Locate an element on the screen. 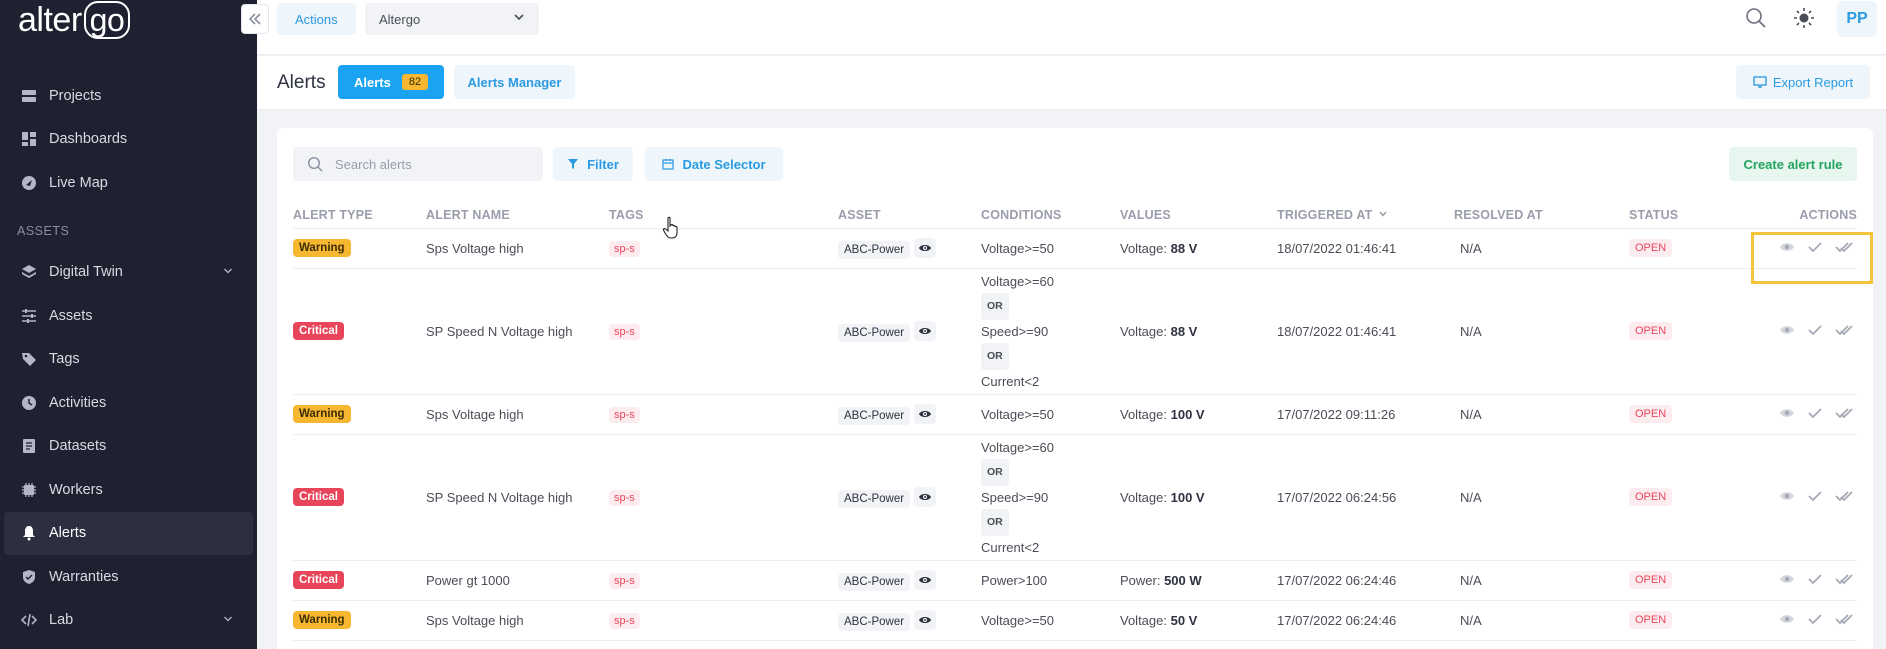  altergo-logo: alter go is located at coordinates (74, 20).